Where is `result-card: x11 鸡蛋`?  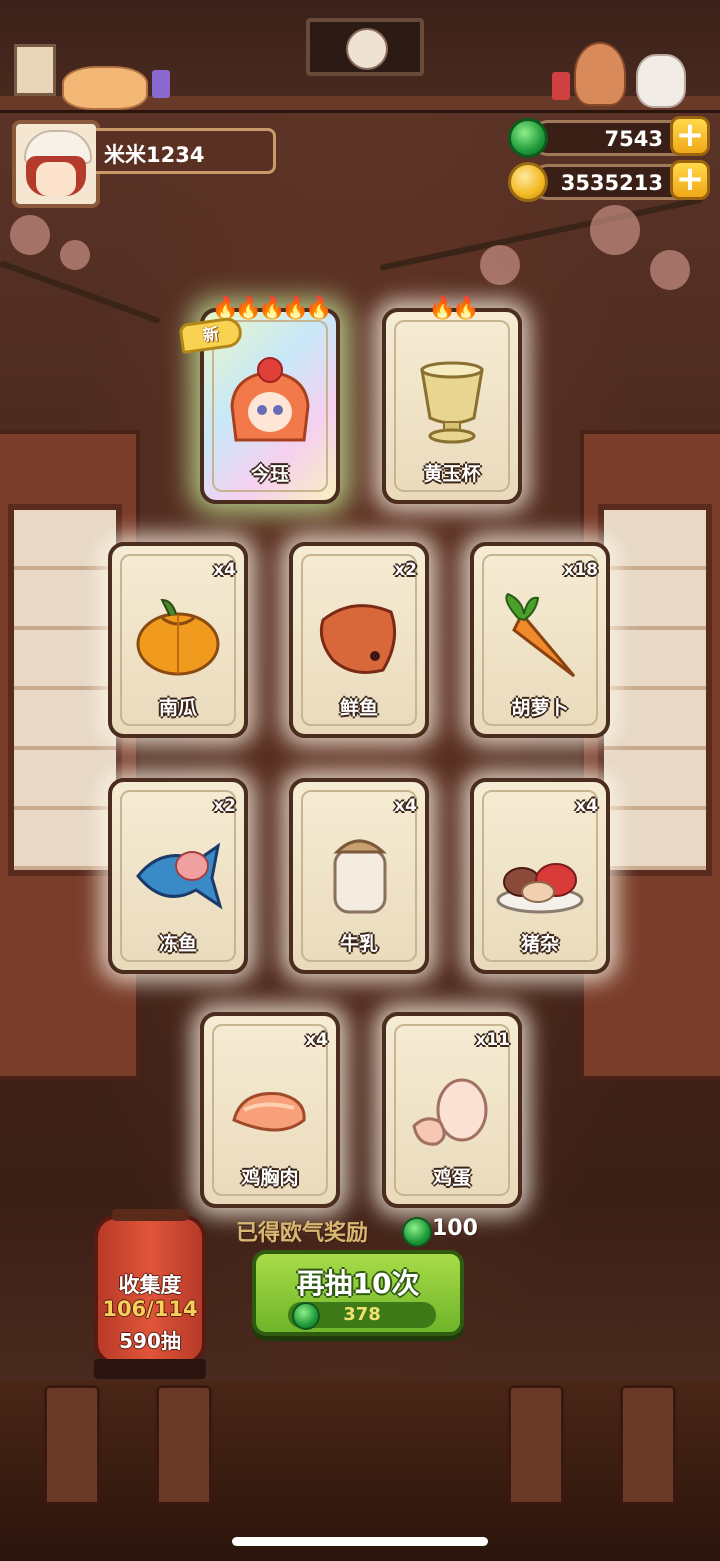 result-card: x11 鸡蛋 is located at coordinates (452, 1110).